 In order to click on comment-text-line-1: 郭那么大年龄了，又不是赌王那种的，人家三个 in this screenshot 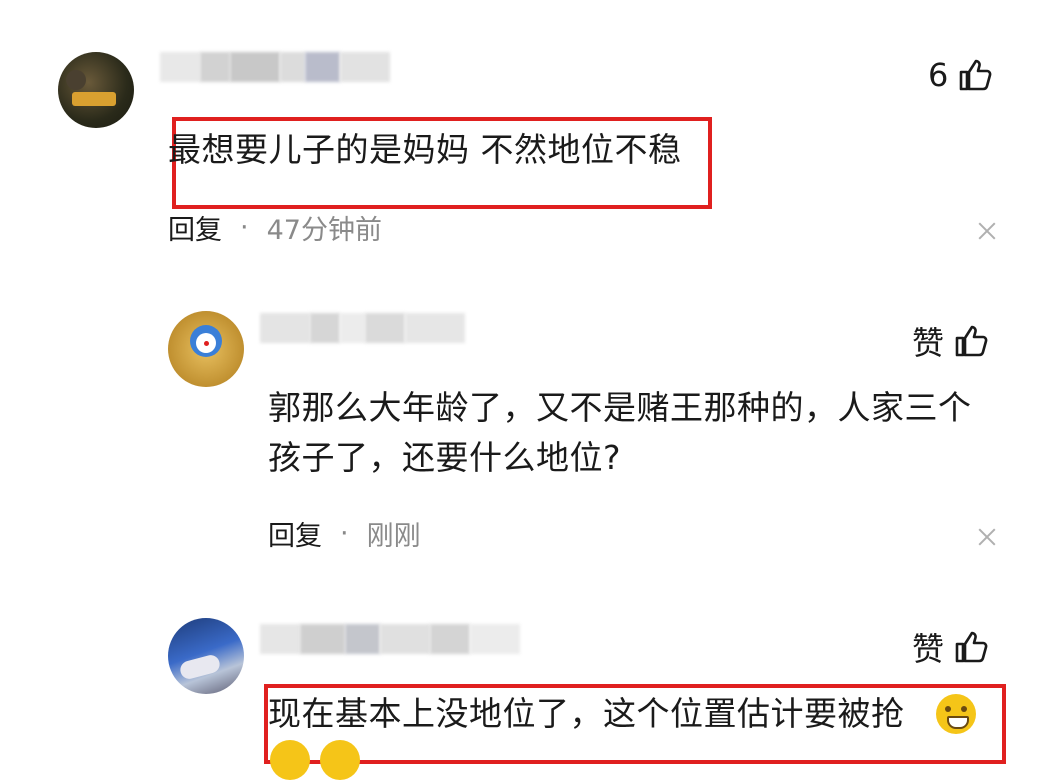, I will do `click(620, 407)`.